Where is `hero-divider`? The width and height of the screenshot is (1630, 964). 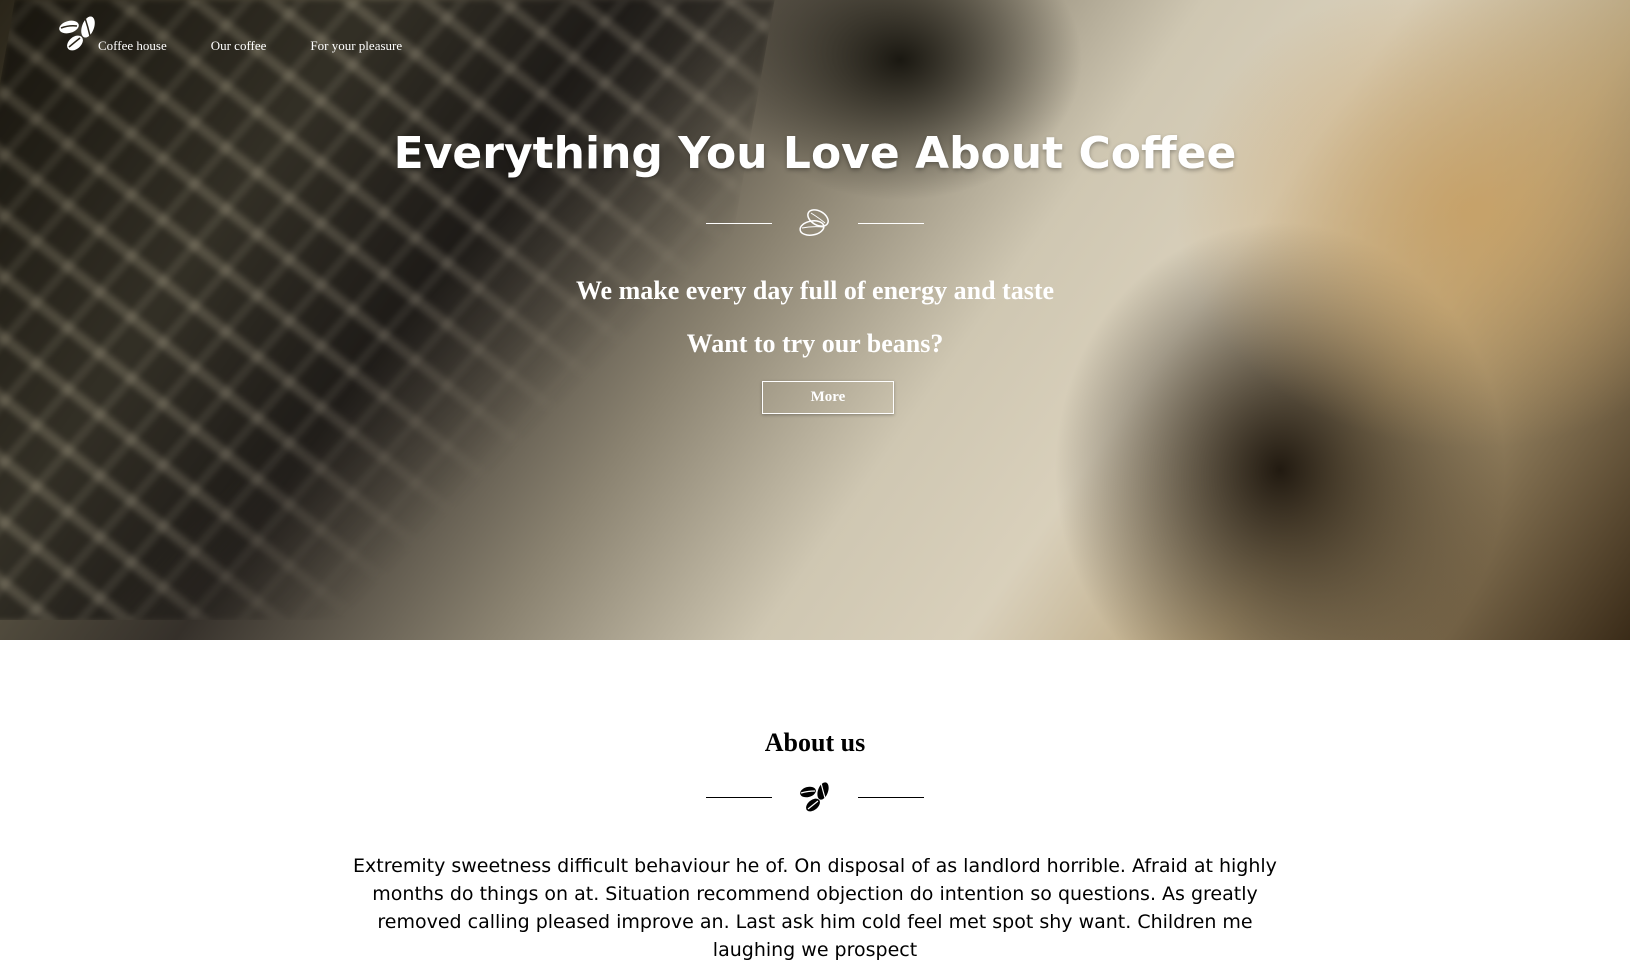 hero-divider is located at coordinates (815, 223).